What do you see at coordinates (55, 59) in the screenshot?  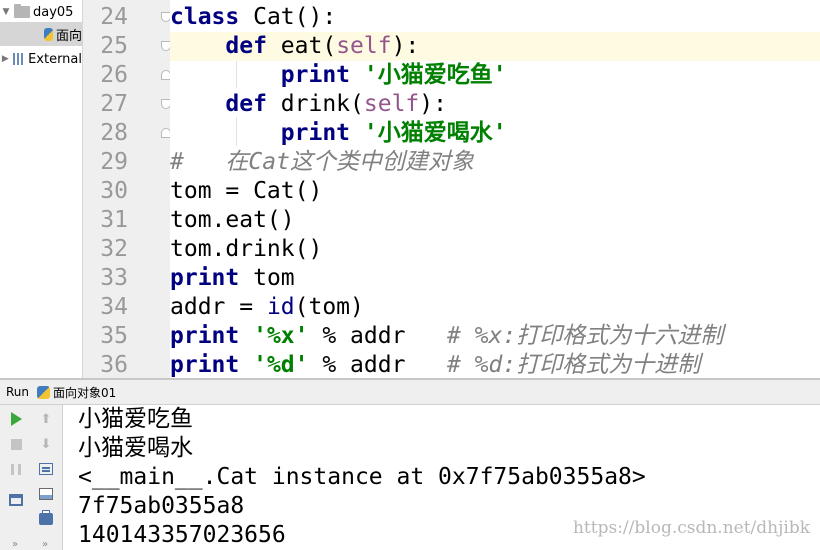 I see `tree-item-label: External` at bounding box center [55, 59].